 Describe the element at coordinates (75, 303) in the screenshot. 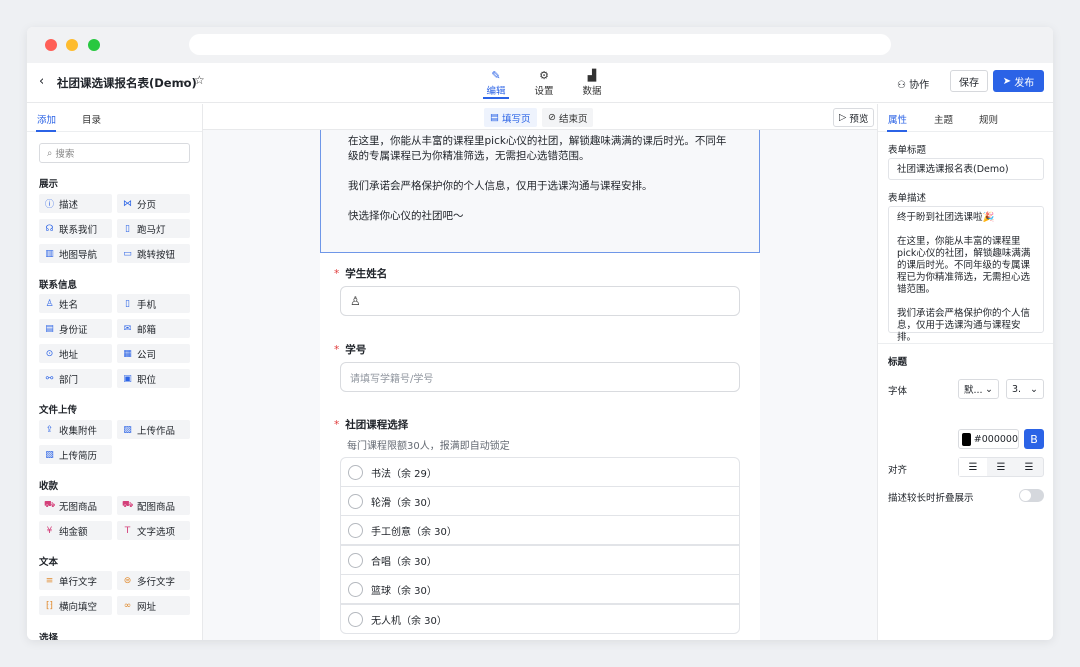

I see `component-name: ♙ 姓名` at that location.